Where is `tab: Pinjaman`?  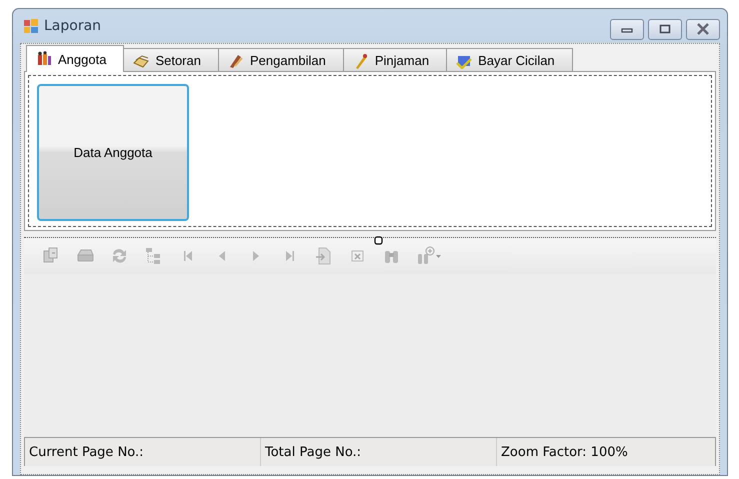 tab: Pinjaman is located at coordinates (395, 60).